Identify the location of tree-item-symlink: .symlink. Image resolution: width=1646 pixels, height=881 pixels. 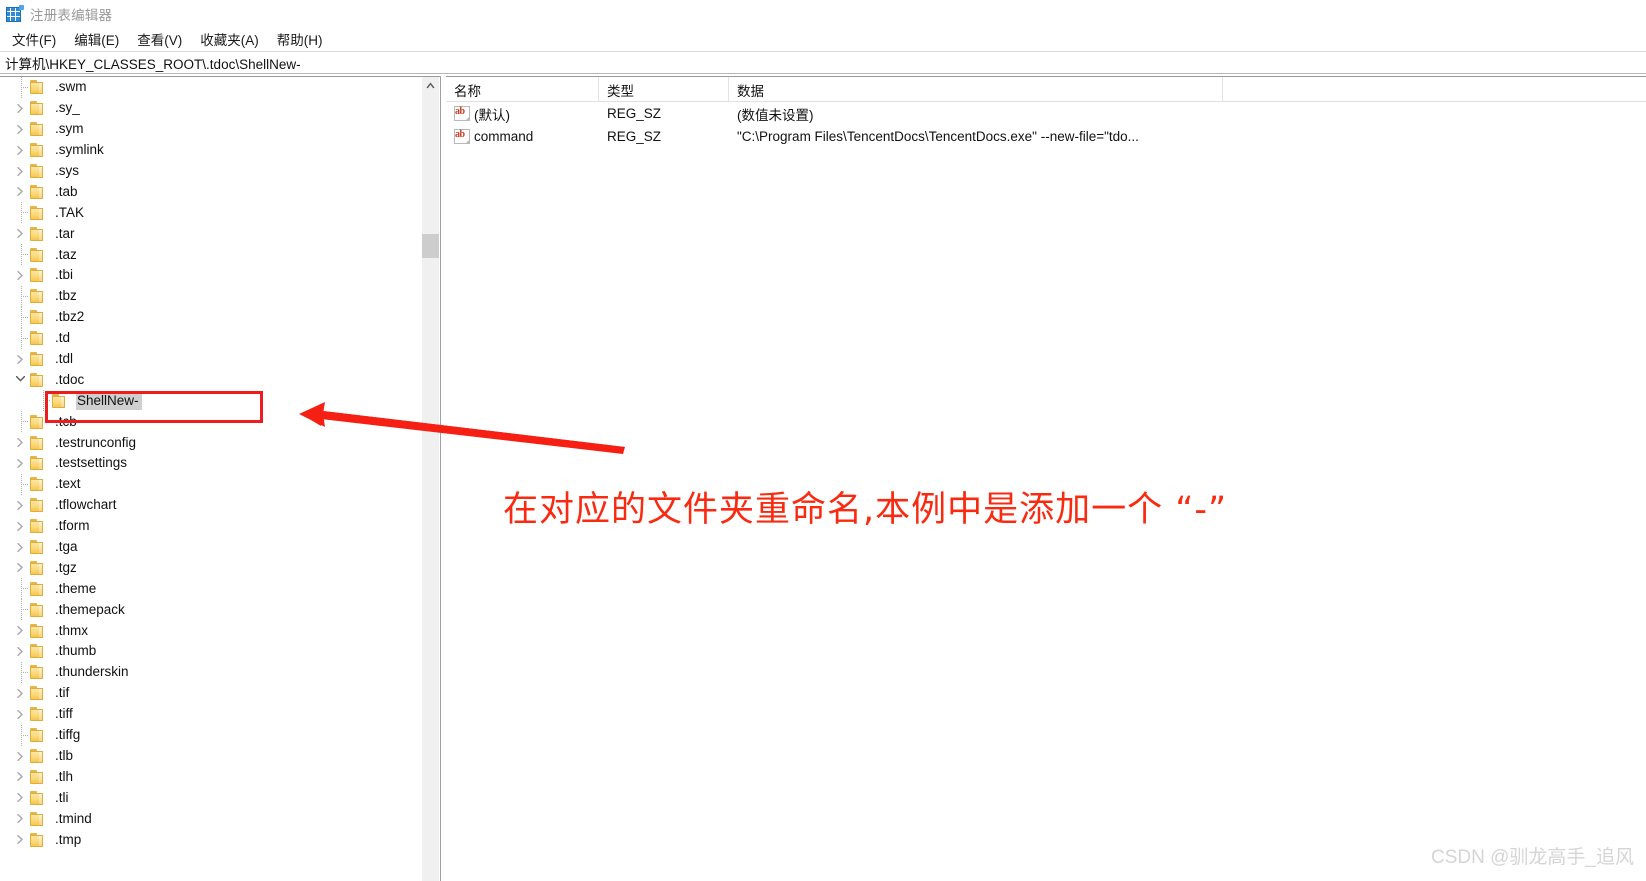
(209, 150).